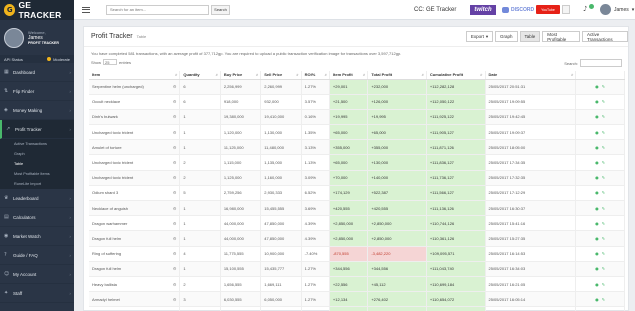 This screenshot has width=635, height=311. Describe the element at coordinates (135, 308) in the screenshot. I see `cell-item: Arcane prayer scroll ⚙` at that location.